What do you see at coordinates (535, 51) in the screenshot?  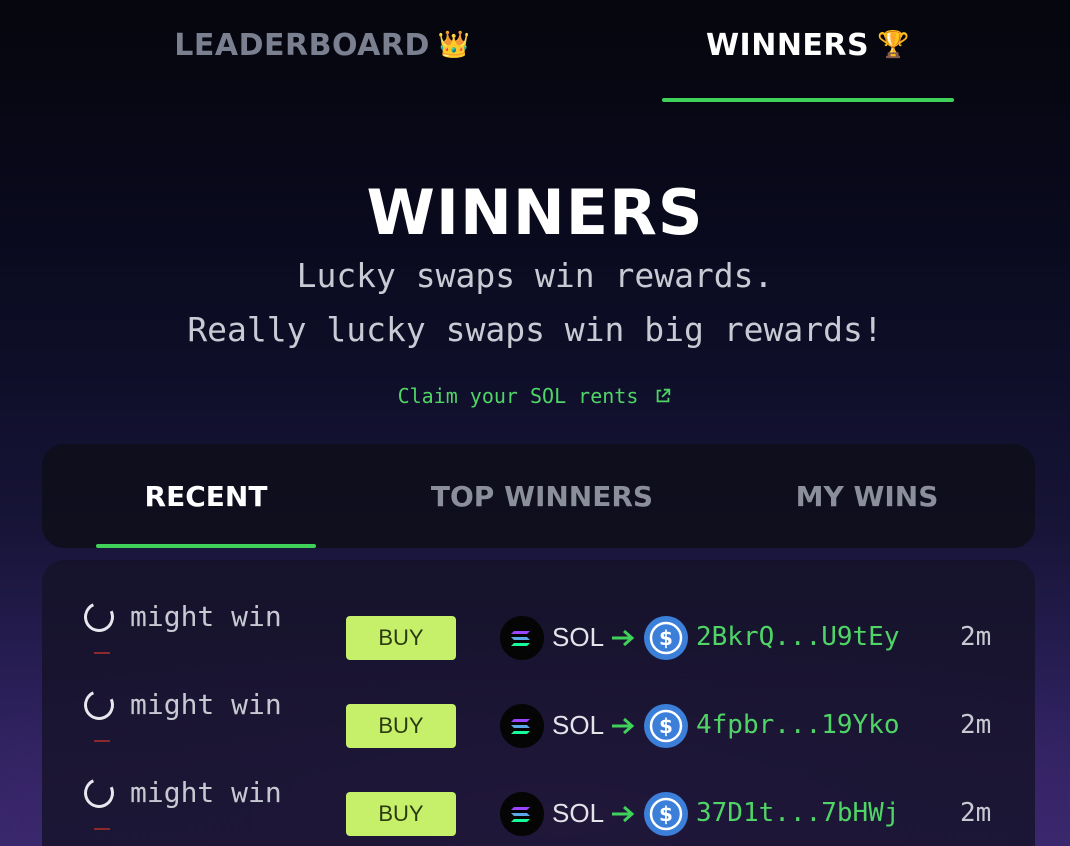 I see `top-tab-bar: LEADERBOARD 👑 WINNERS 🏆` at bounding box center [535, 51].